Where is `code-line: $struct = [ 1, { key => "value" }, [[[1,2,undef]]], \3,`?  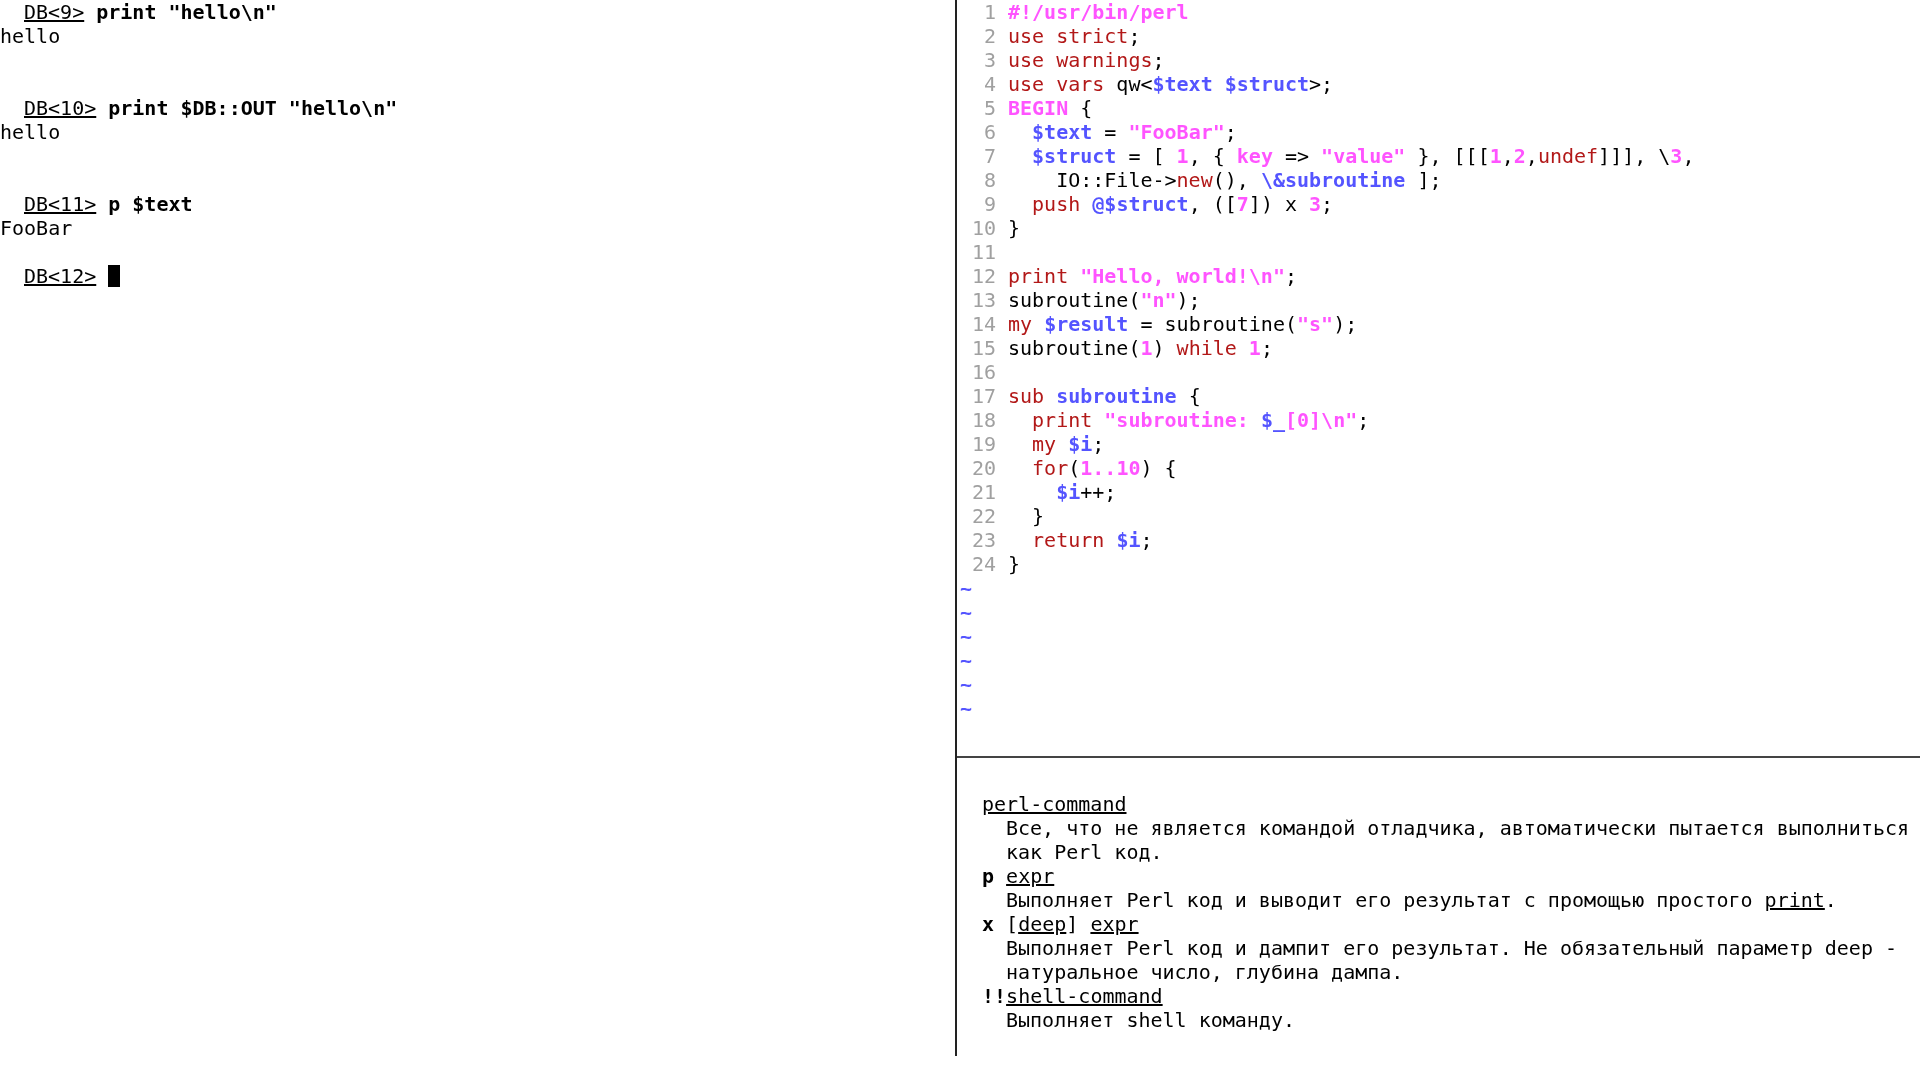 code-line: $struct = [ 1, { key => "value" }, [[[1,2,undef]]], \3, is located at coordinates (1363, 156).